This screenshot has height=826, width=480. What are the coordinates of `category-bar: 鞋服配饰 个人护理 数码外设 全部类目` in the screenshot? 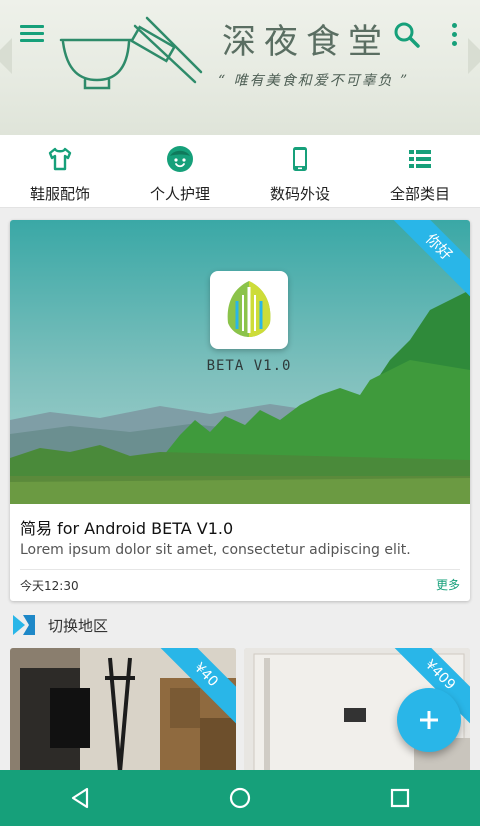 It's located at (240, 171).